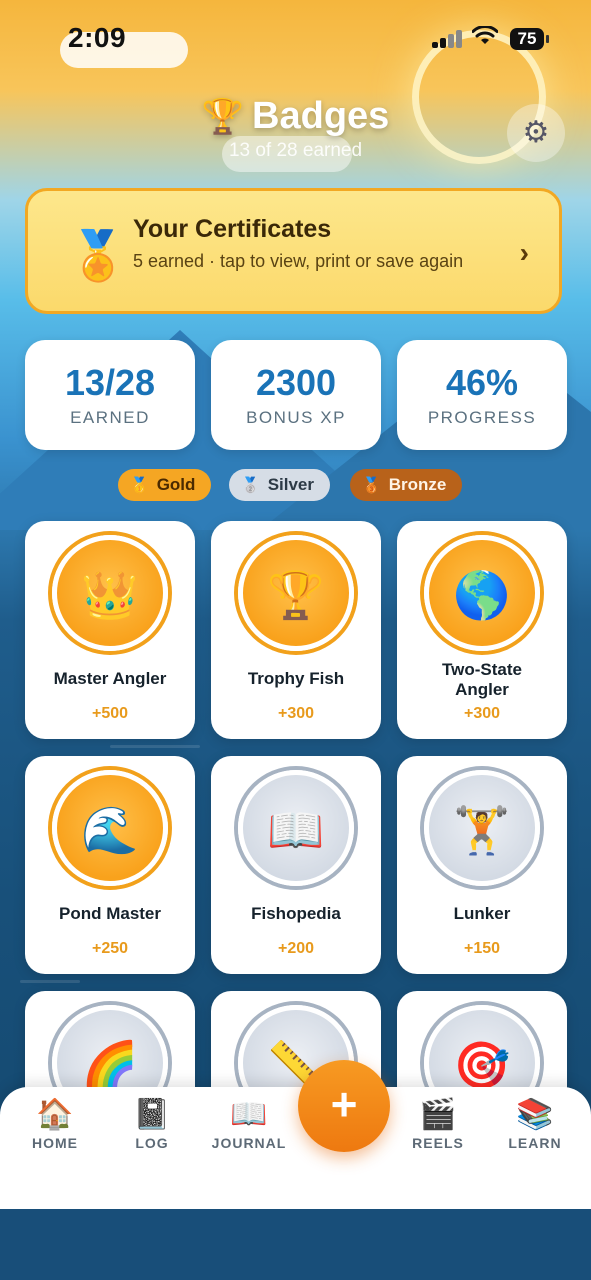 The width and height of the screenshot is (591, 1280). What do you see at coordinates (152, 1143) in the screenshot?
I see `nav-label: LOG` at bounding box center [152, 1143].